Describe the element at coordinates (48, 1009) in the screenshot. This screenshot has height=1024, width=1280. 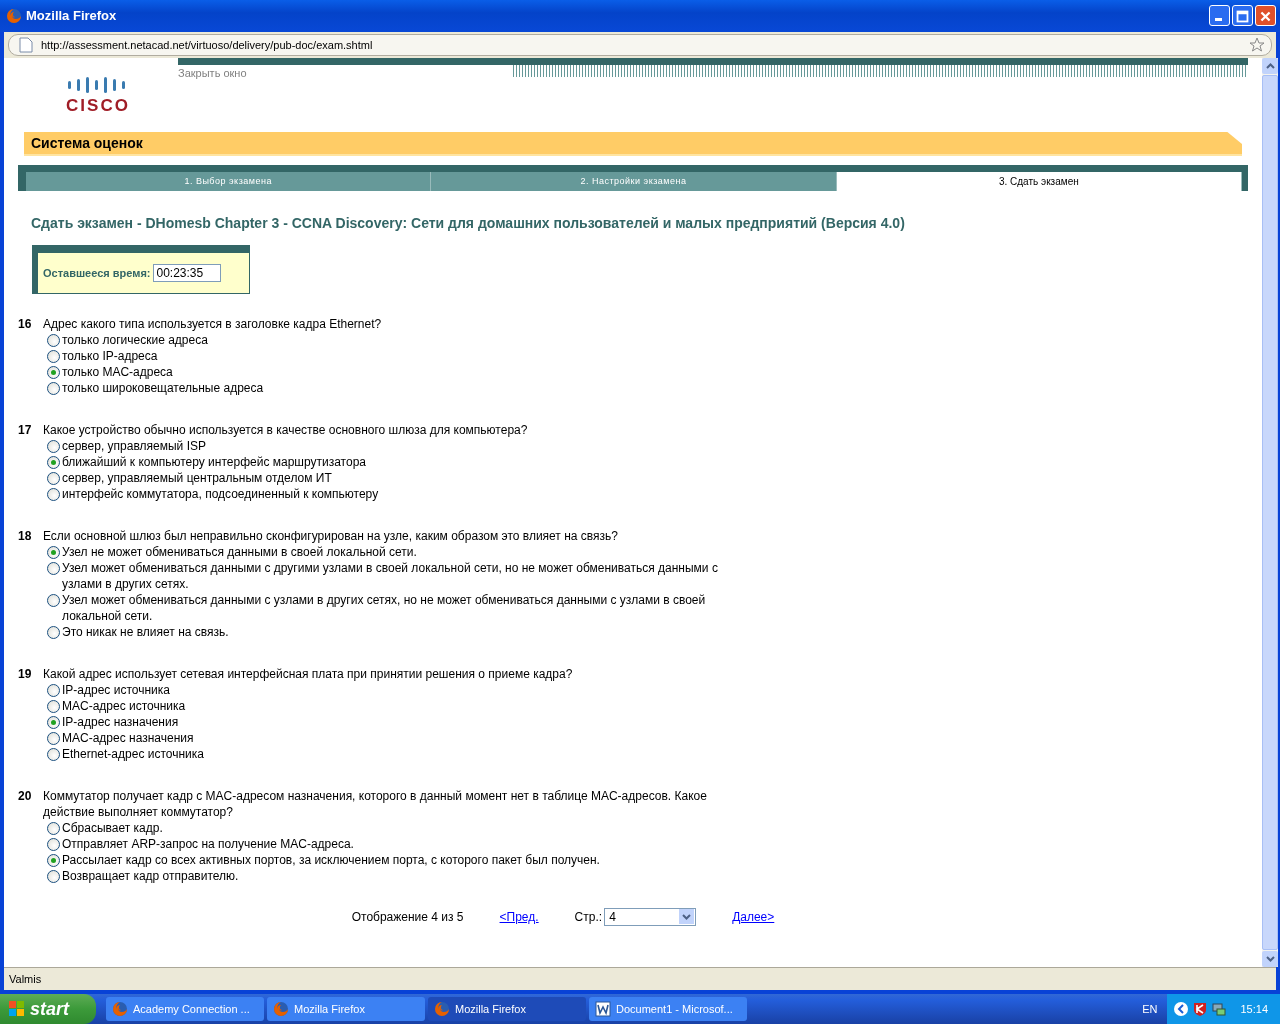
I see `start-button: start` at that location.